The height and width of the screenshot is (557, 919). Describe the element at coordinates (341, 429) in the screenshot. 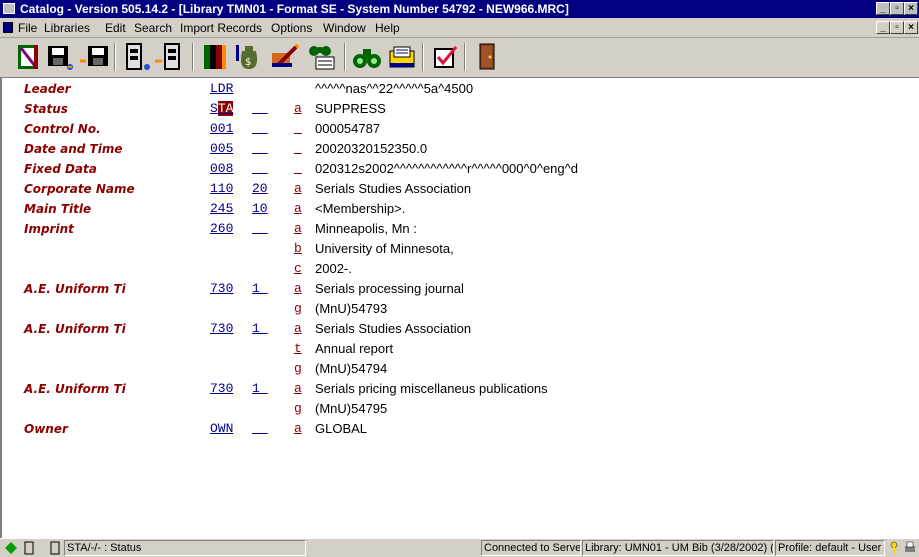

I see `field-value: GLOBAL` at that location.